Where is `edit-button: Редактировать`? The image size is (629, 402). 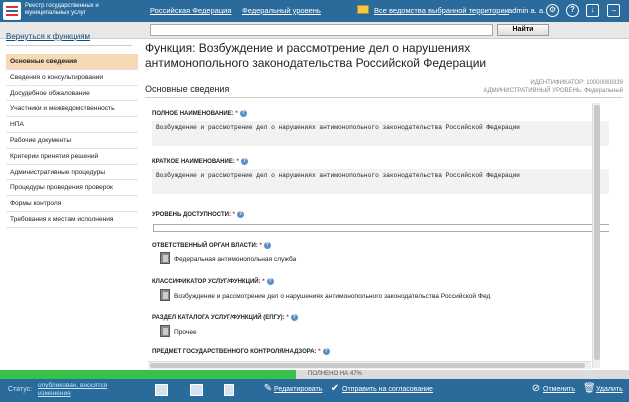
edit-button: Редактировать is located at coordinates (298, 389).